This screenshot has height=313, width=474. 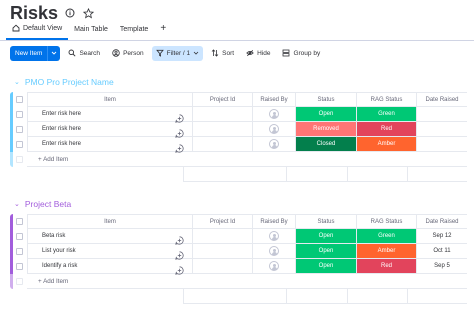 I want to click on table-row: Enter risk here Open Green, so click(x=238, y=115).